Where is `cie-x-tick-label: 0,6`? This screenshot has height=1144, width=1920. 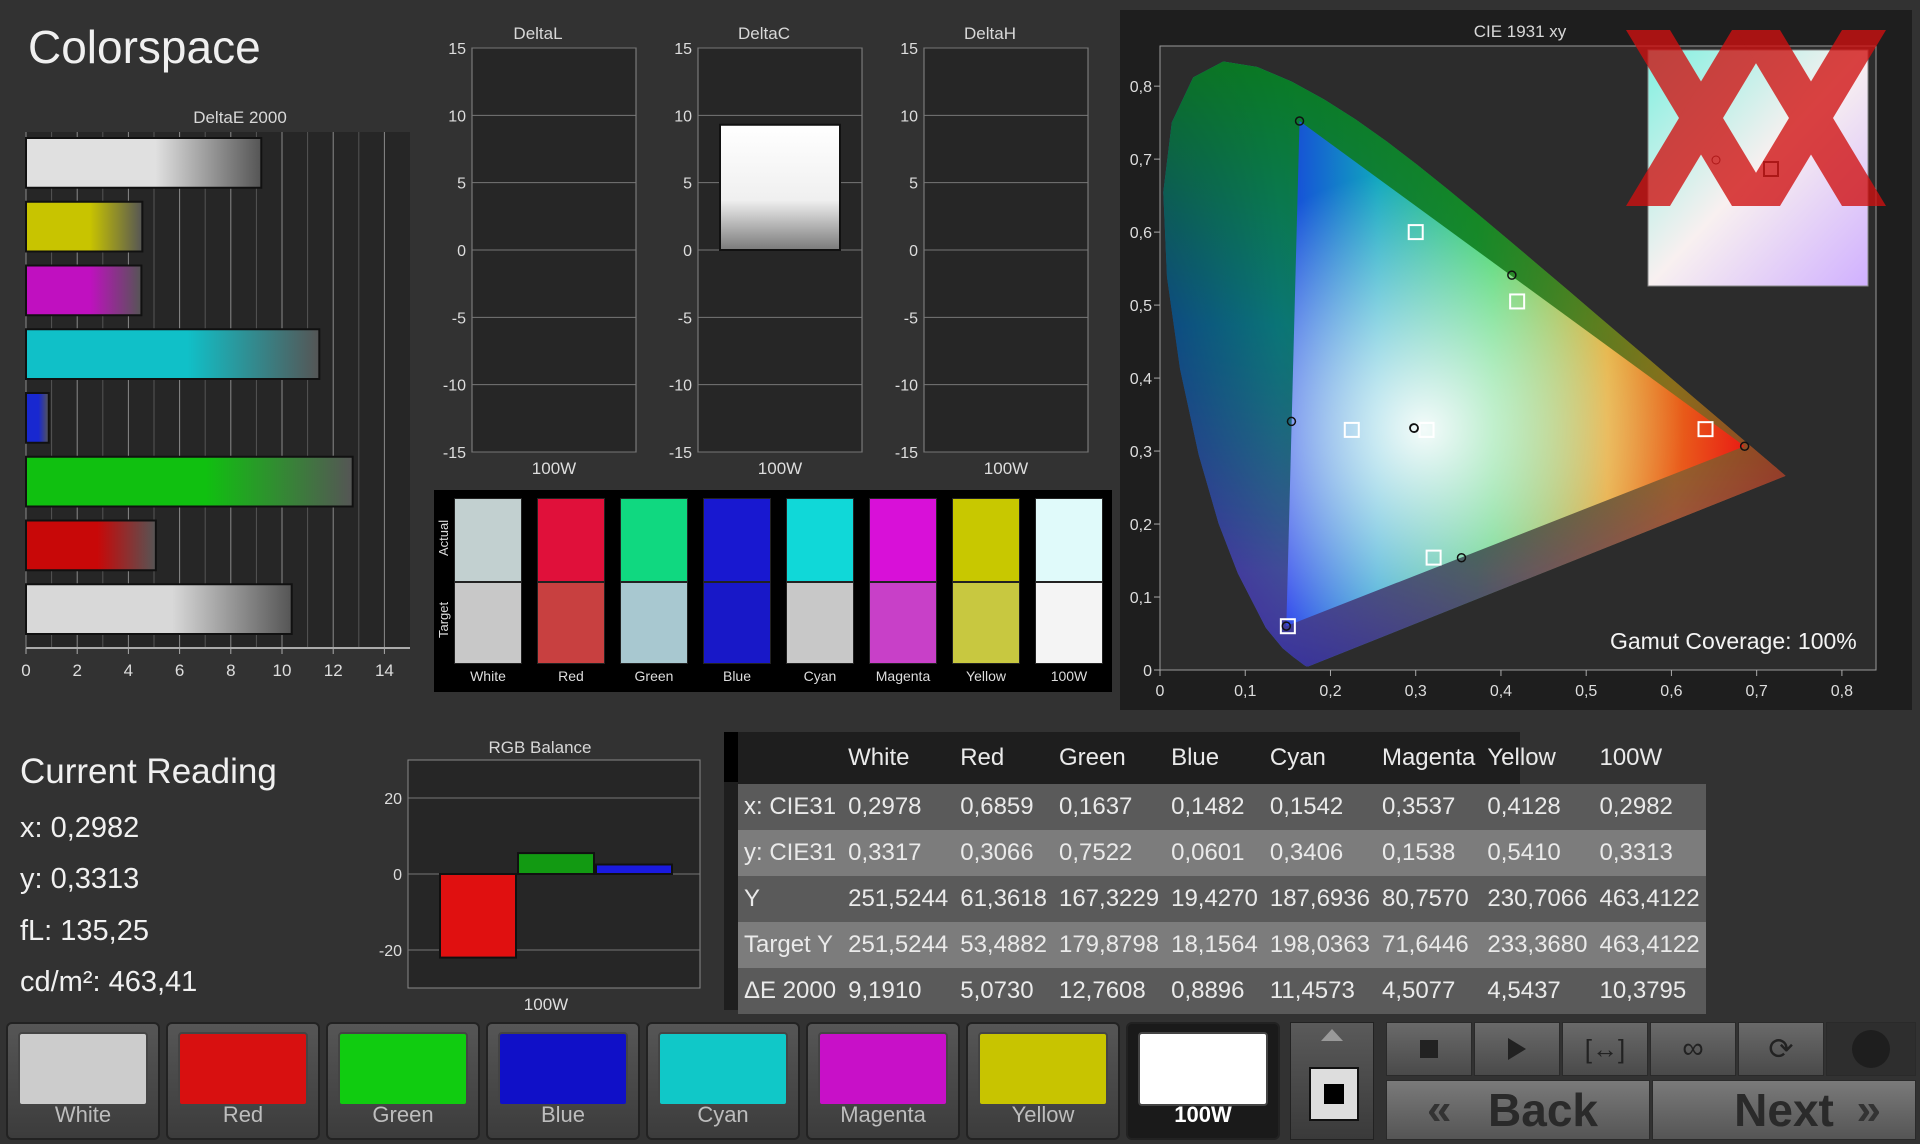
cie-x-tick-label: 0,6 is located at coordinates (1671, 691).